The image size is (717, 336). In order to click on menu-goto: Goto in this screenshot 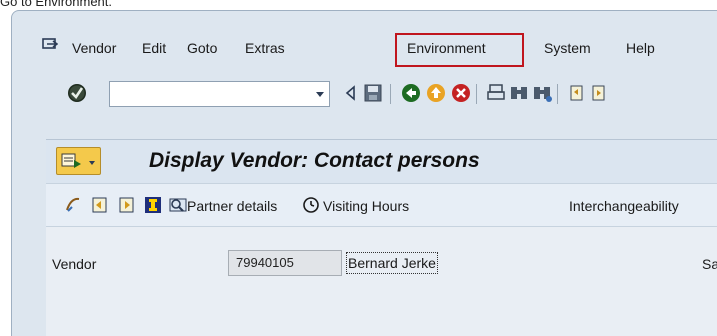, I will do `click(202, 48)`.